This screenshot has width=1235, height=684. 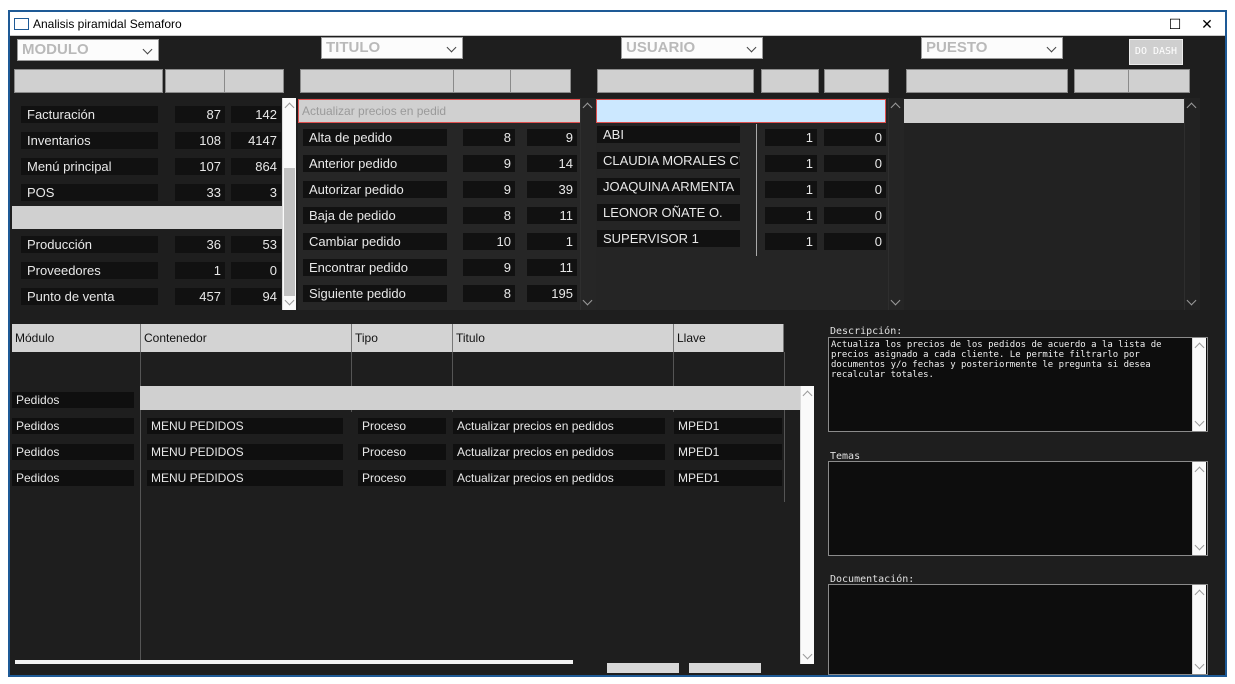 I want to click on modulo-count-a: 107, so click(x=200, y=166).